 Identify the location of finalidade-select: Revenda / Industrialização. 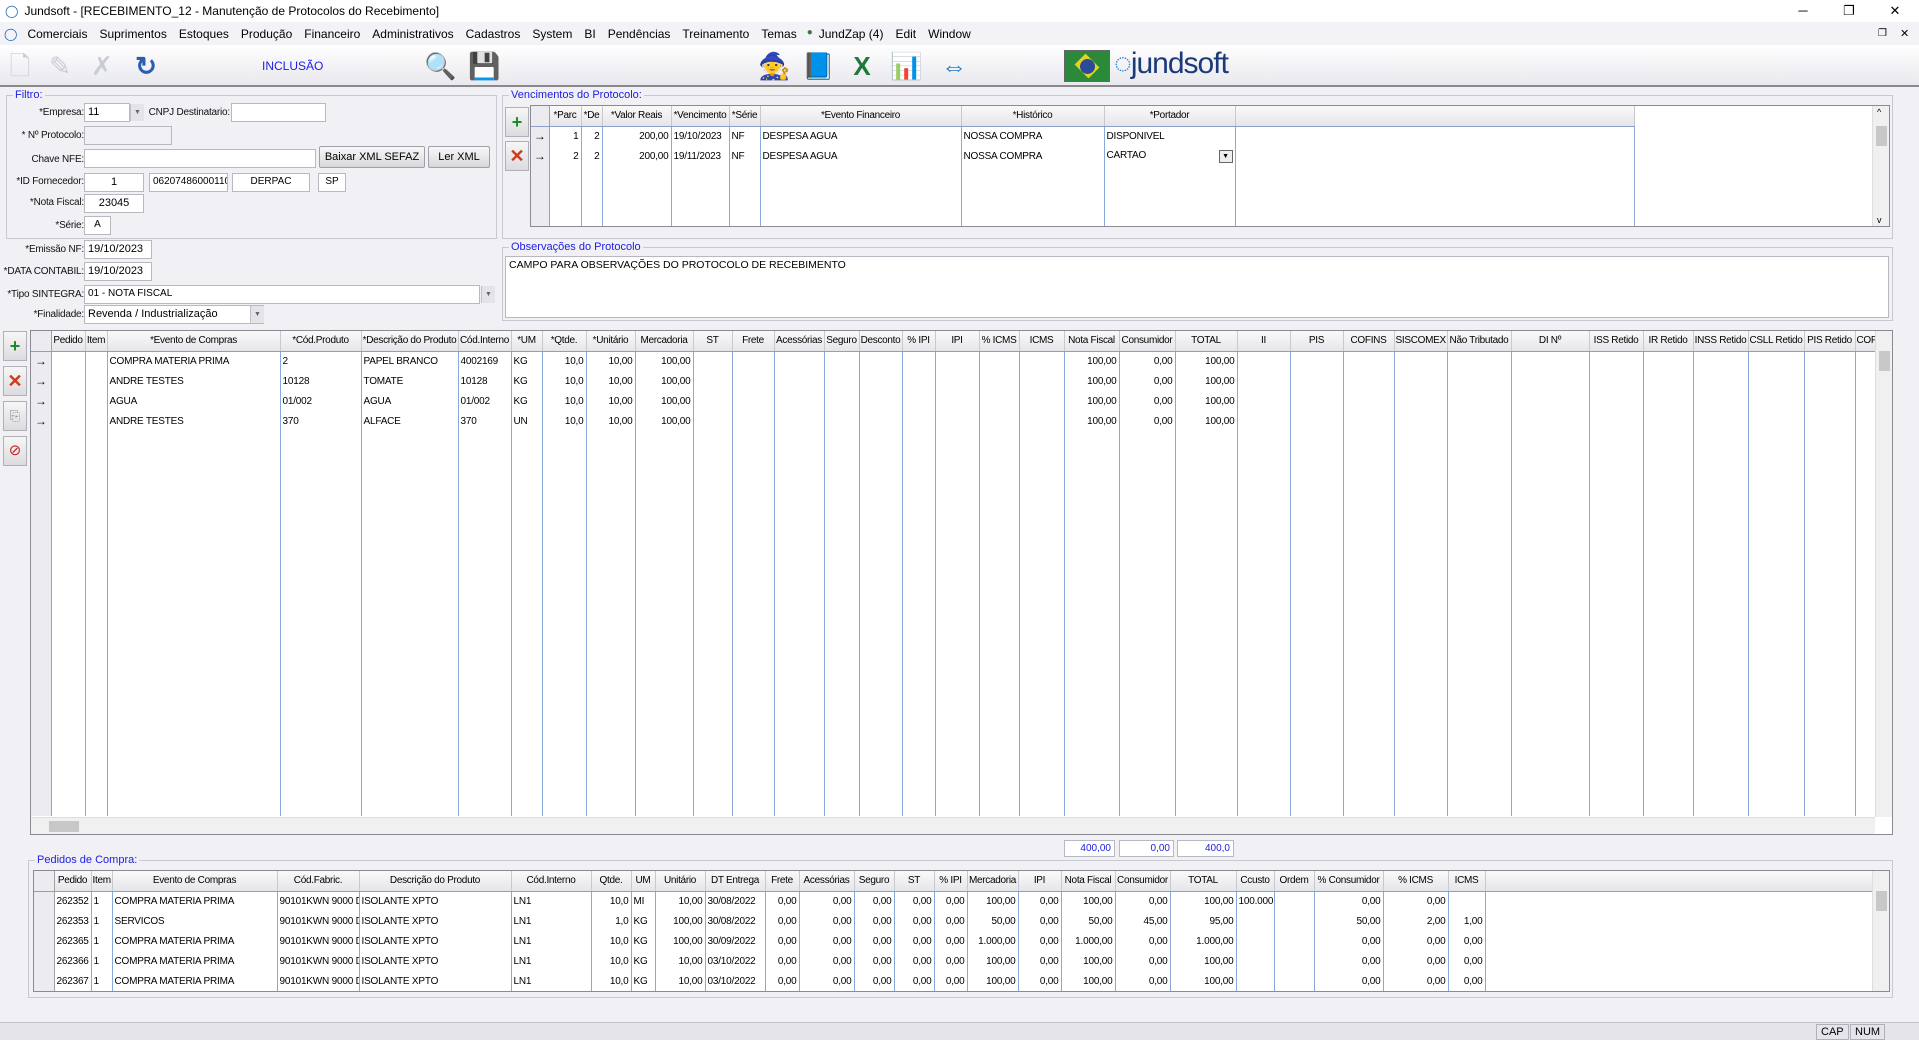
(174, 314).